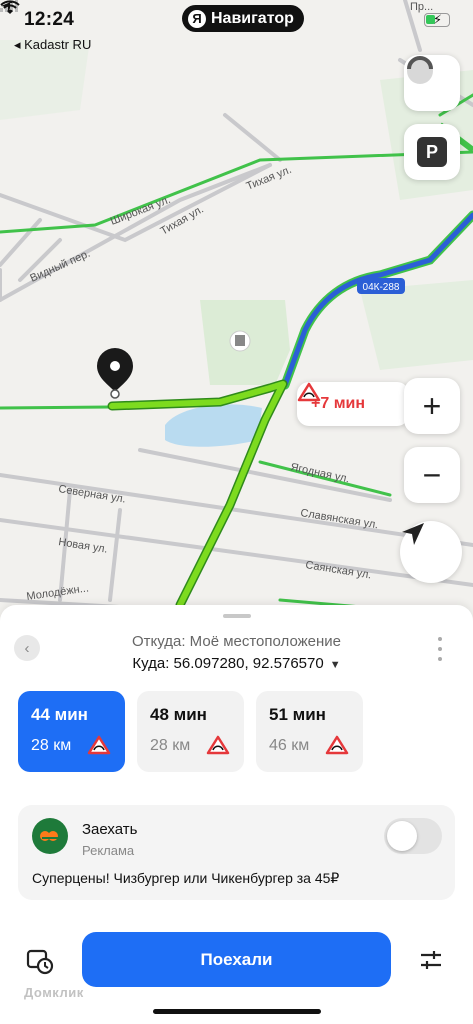 This screenshot has height=1024, width=473. What do you see at coordinates (110, 829) in the screenshot?
I see `ad-title: Заехать` at bounding box center [110, 829].